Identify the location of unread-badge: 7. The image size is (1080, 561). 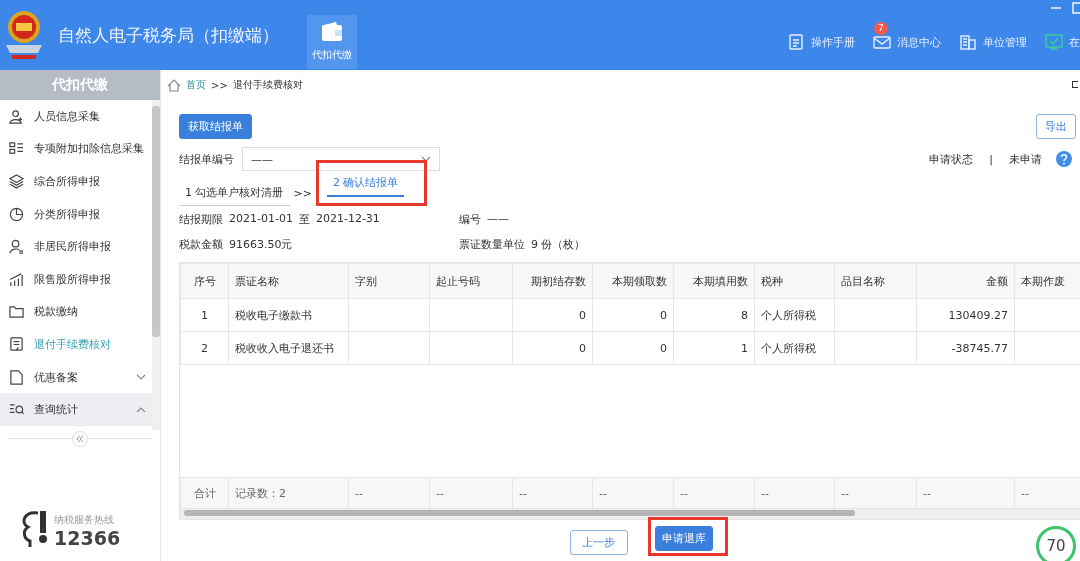
(881, 28).